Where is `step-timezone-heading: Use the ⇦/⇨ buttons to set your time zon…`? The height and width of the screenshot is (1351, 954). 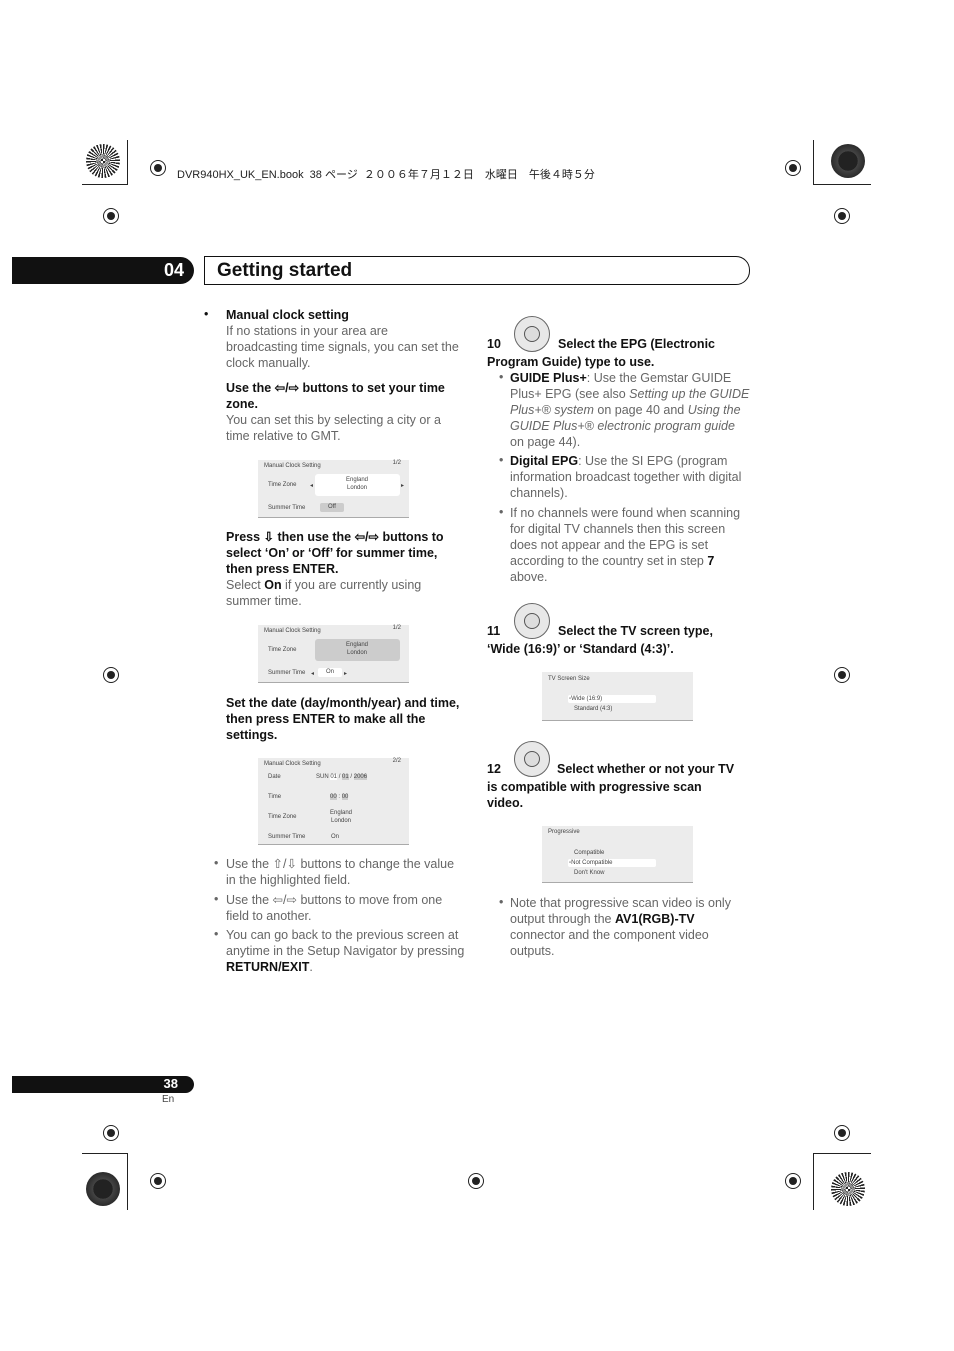
step-timezone-heading: Use the ⇦/⇨ buttons to set your time zon… is located at coordinates (335, 396).